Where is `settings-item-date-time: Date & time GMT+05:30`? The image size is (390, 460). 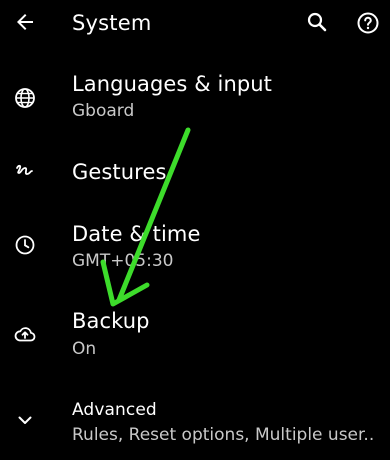 settings-item-date-time: Date & time GMT+05:30 is located at coordinates (195, 248).